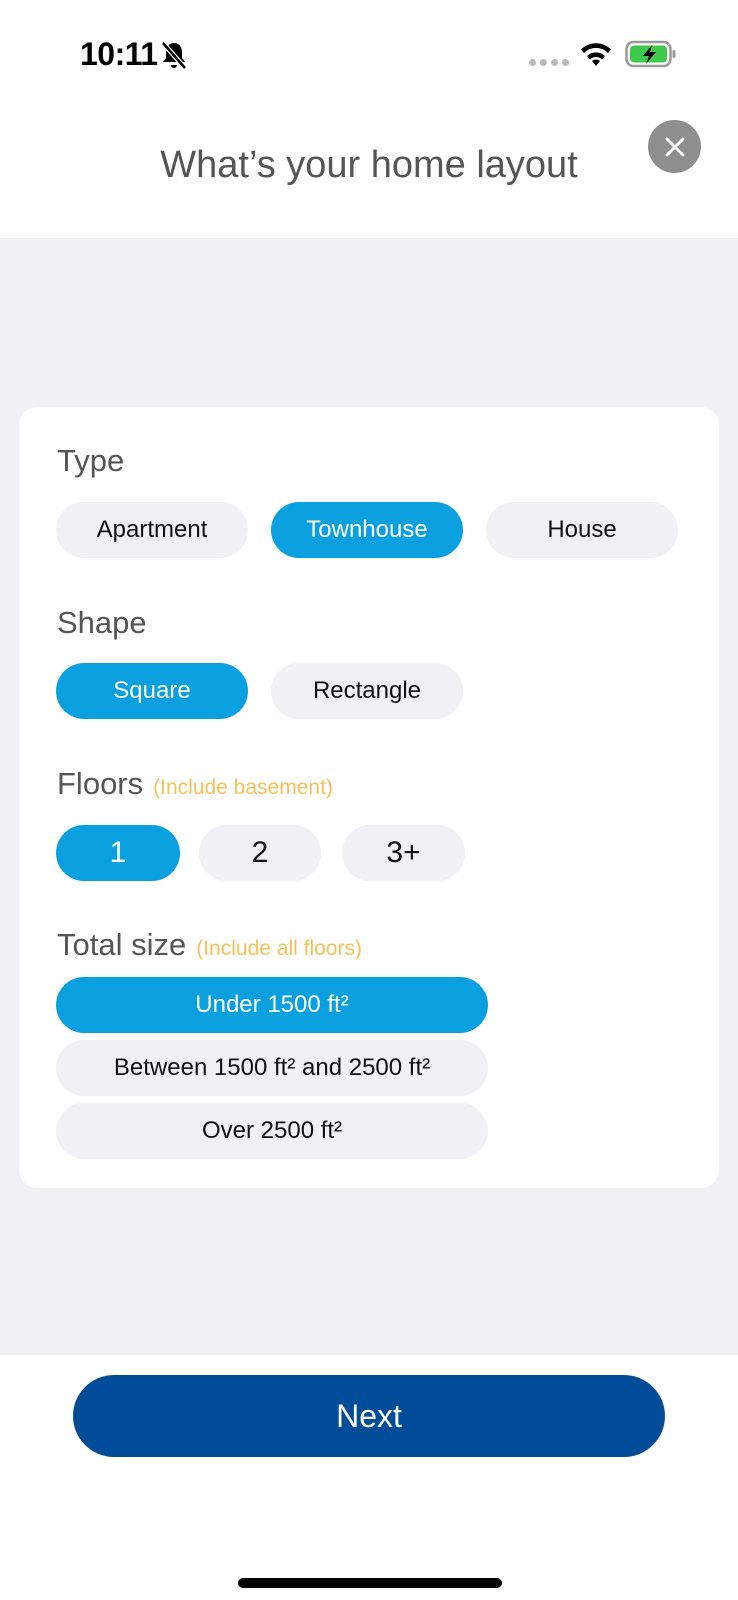  I want to click on page-title: What’s your home layout, so click(369, 165).